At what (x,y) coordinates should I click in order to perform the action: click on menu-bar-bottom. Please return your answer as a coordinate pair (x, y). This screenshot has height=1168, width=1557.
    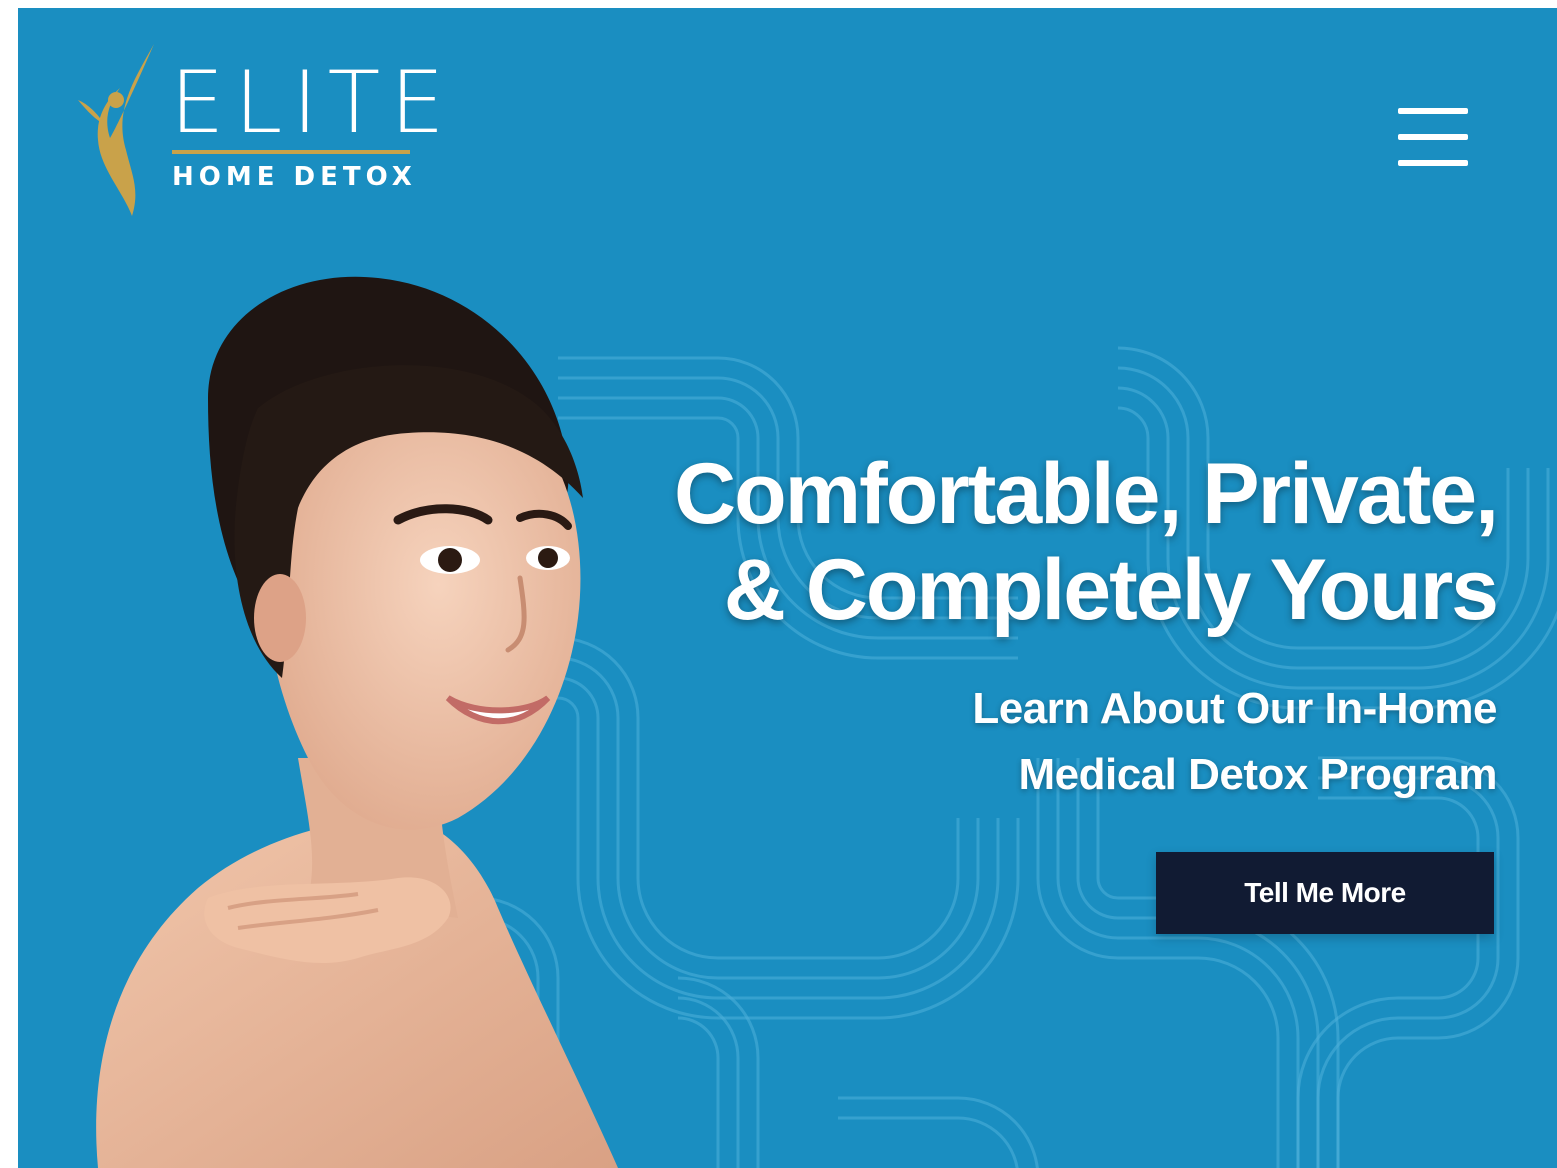
    Looking at the image, I should click on (1433, 163).